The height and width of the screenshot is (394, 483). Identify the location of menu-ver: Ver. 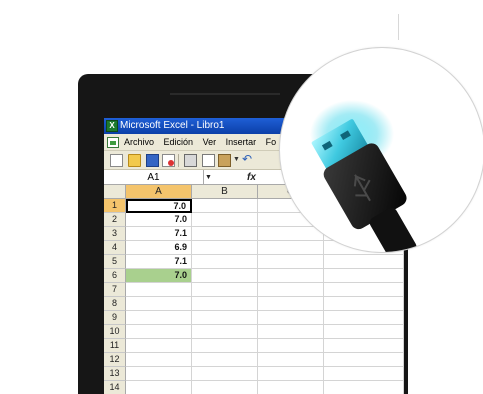
(210, 142).